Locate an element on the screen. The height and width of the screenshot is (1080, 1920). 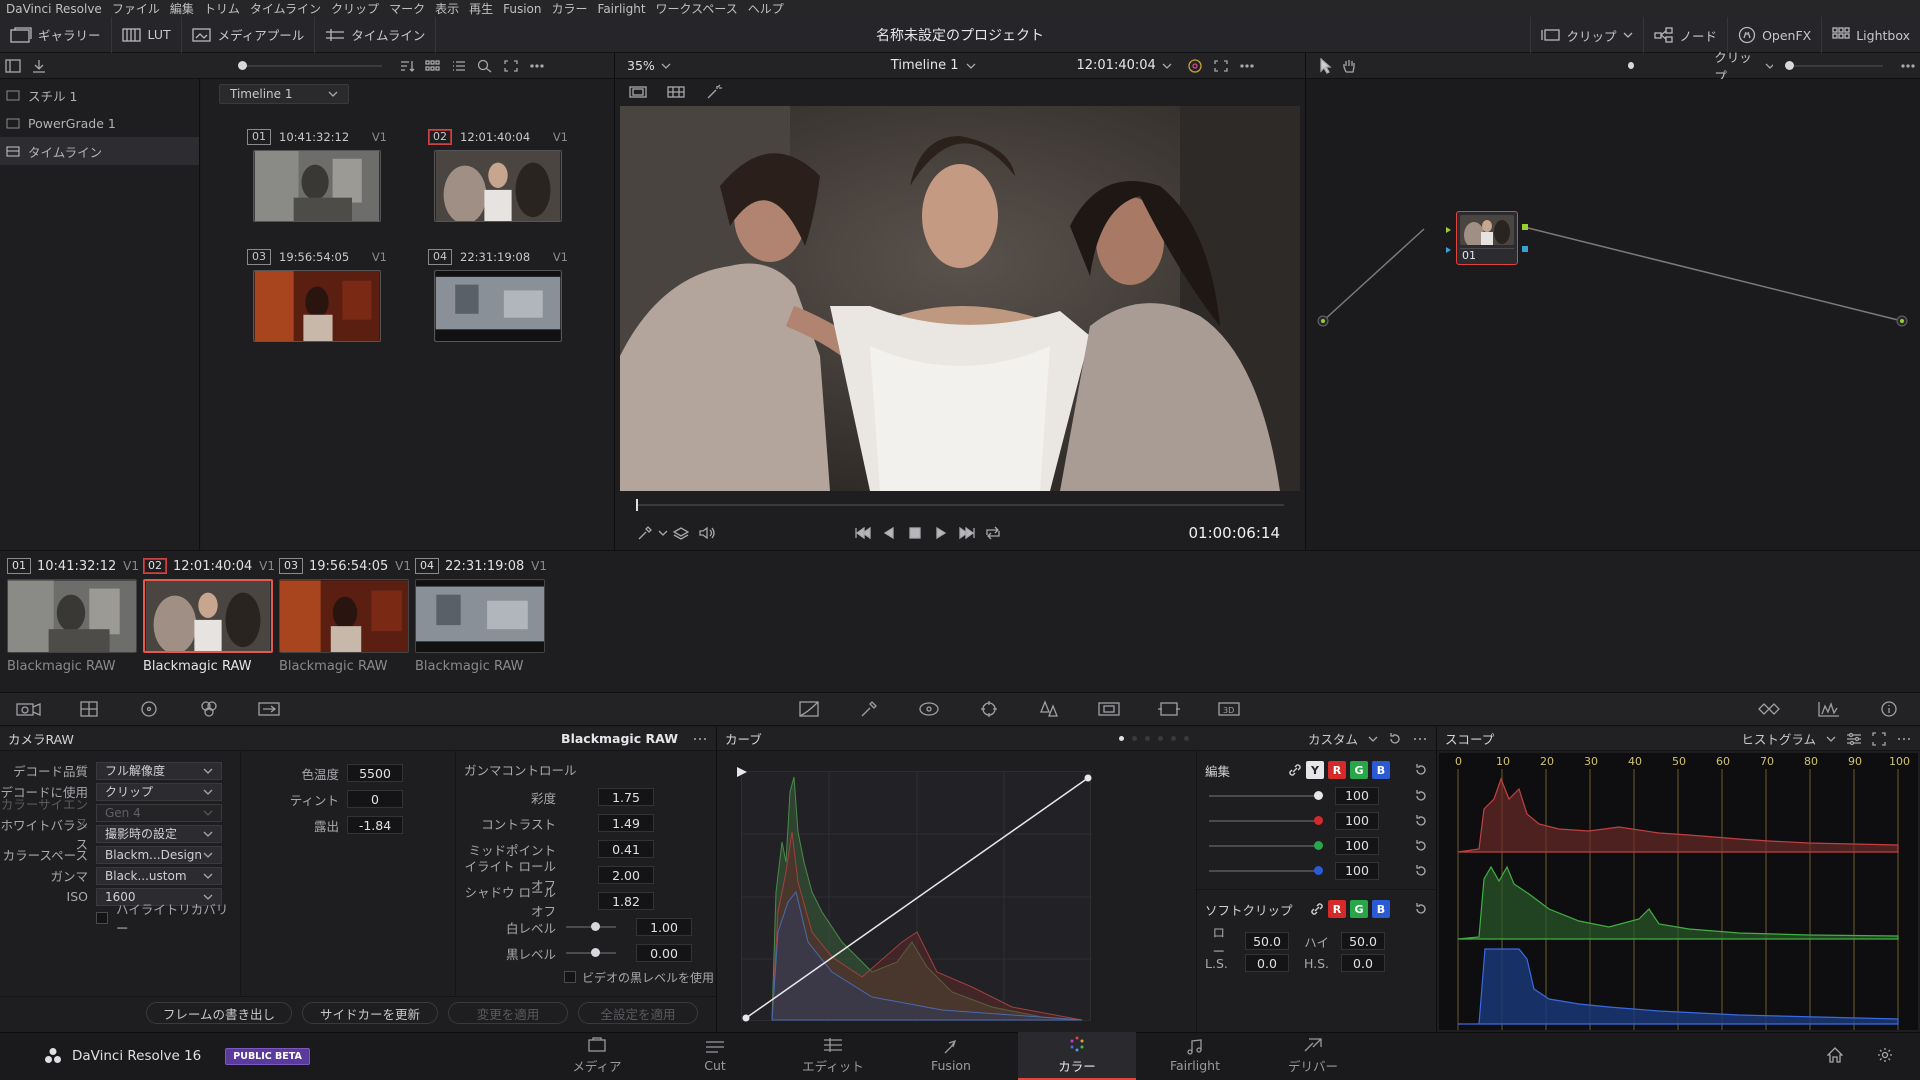
viewer-timeline-name: Timeline 1 is located at coordinates (925, 65).